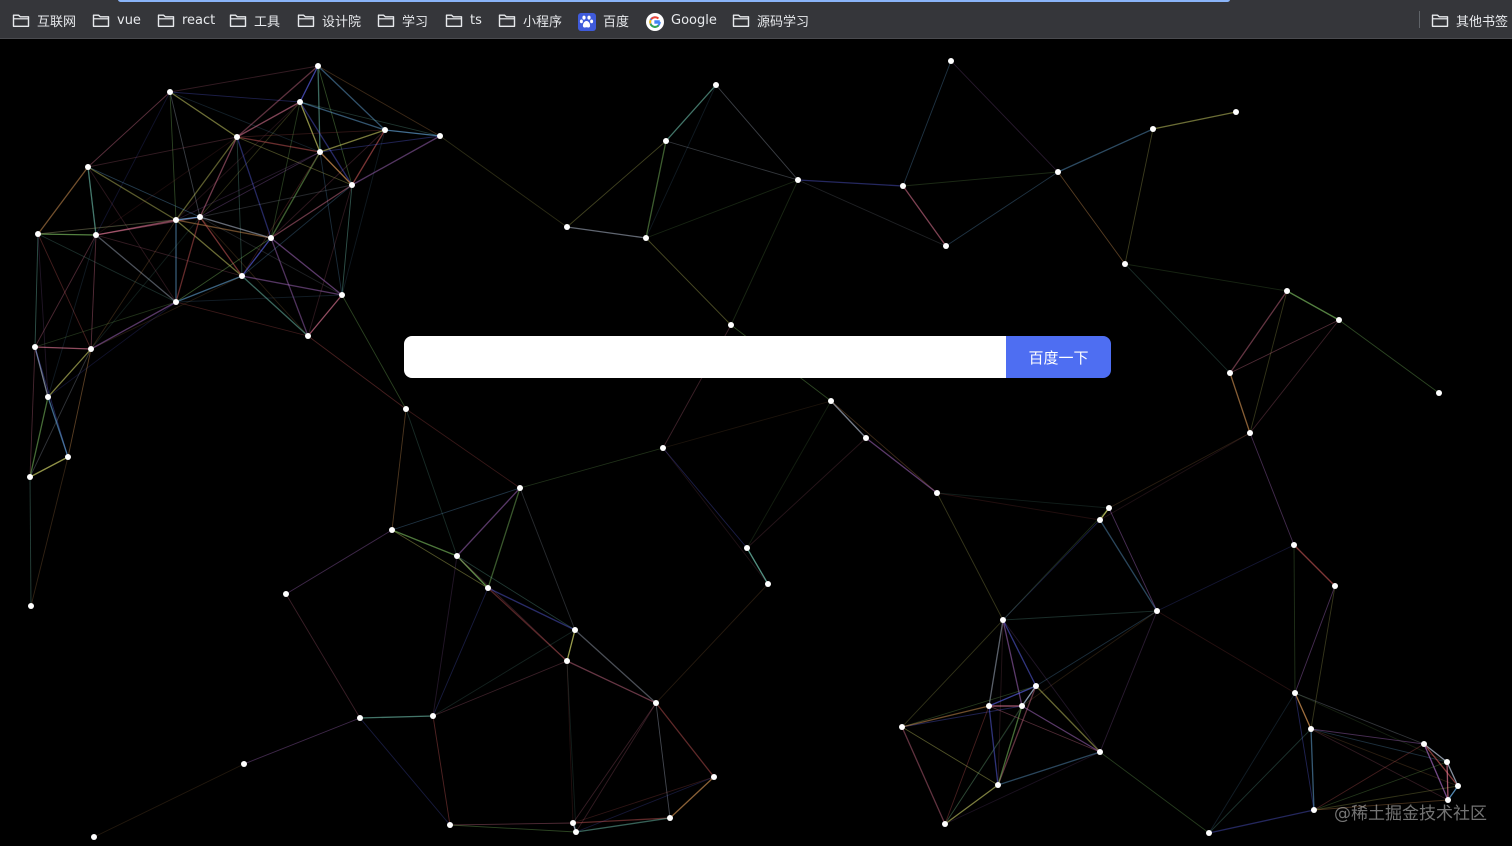 This screenshot has width=1512, height=846. What do you see at coordinates (603, 20) in the screenshot?
I see `bookmark-baidu: 百度` at bounding box center [603, 20].